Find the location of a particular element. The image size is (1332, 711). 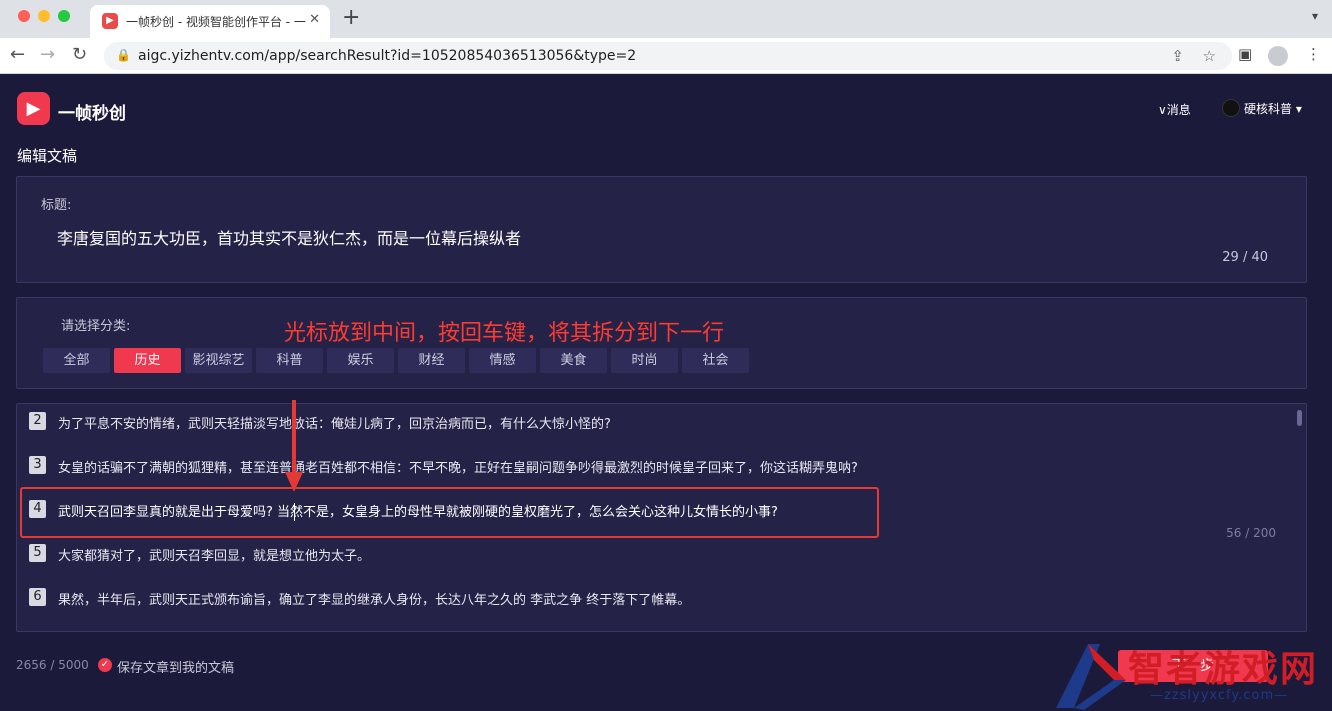

scrollbar-thumb is located at coordinates (1299, 418).